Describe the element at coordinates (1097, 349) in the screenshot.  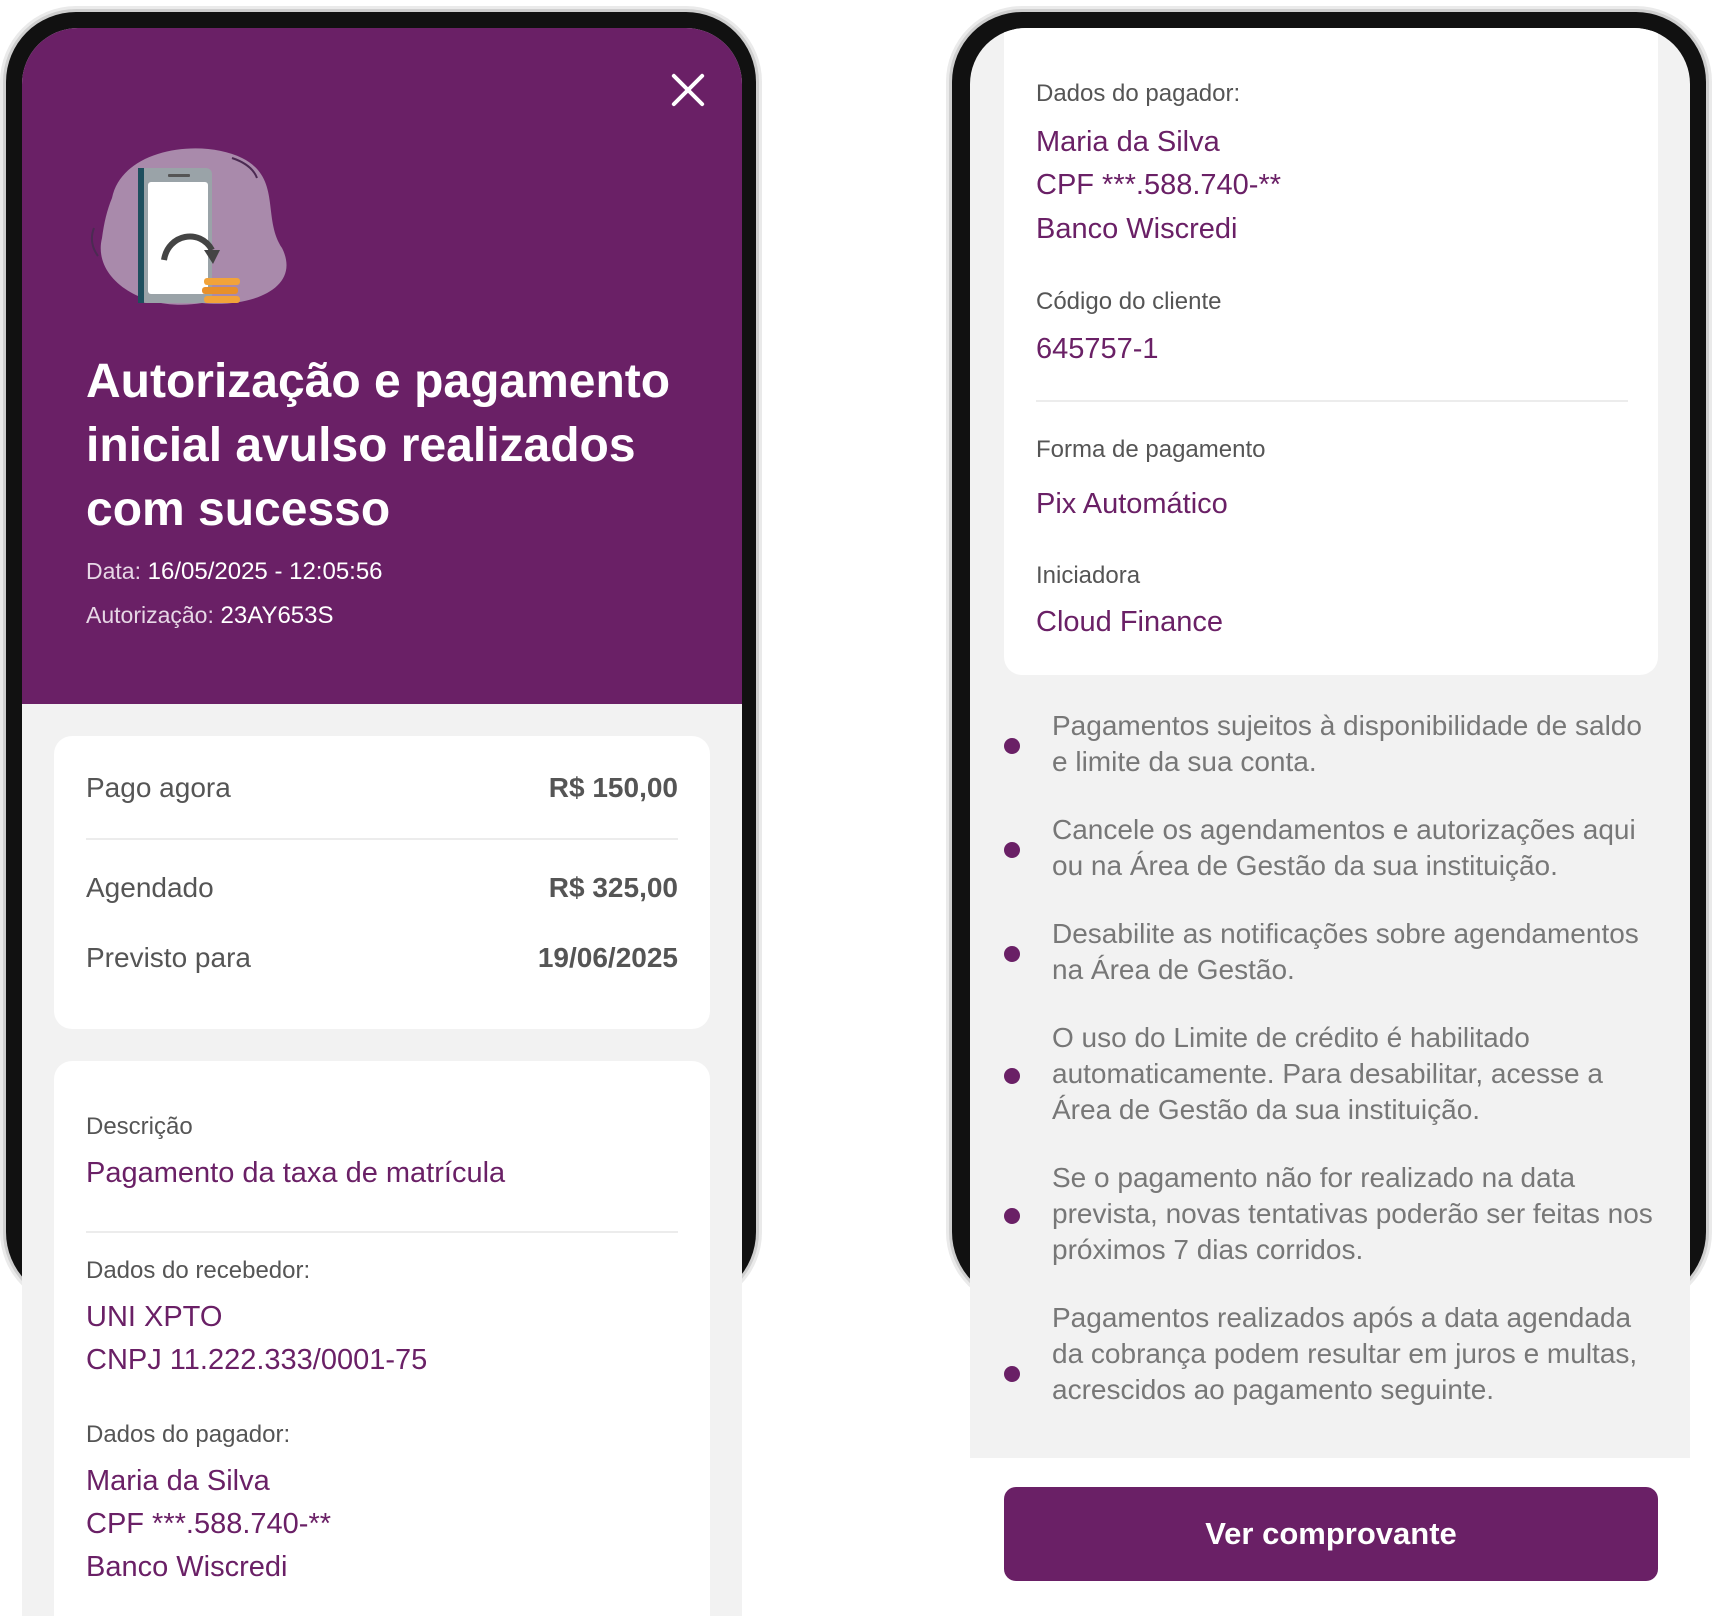
I see `client-code-value: 645757-1` at that location.